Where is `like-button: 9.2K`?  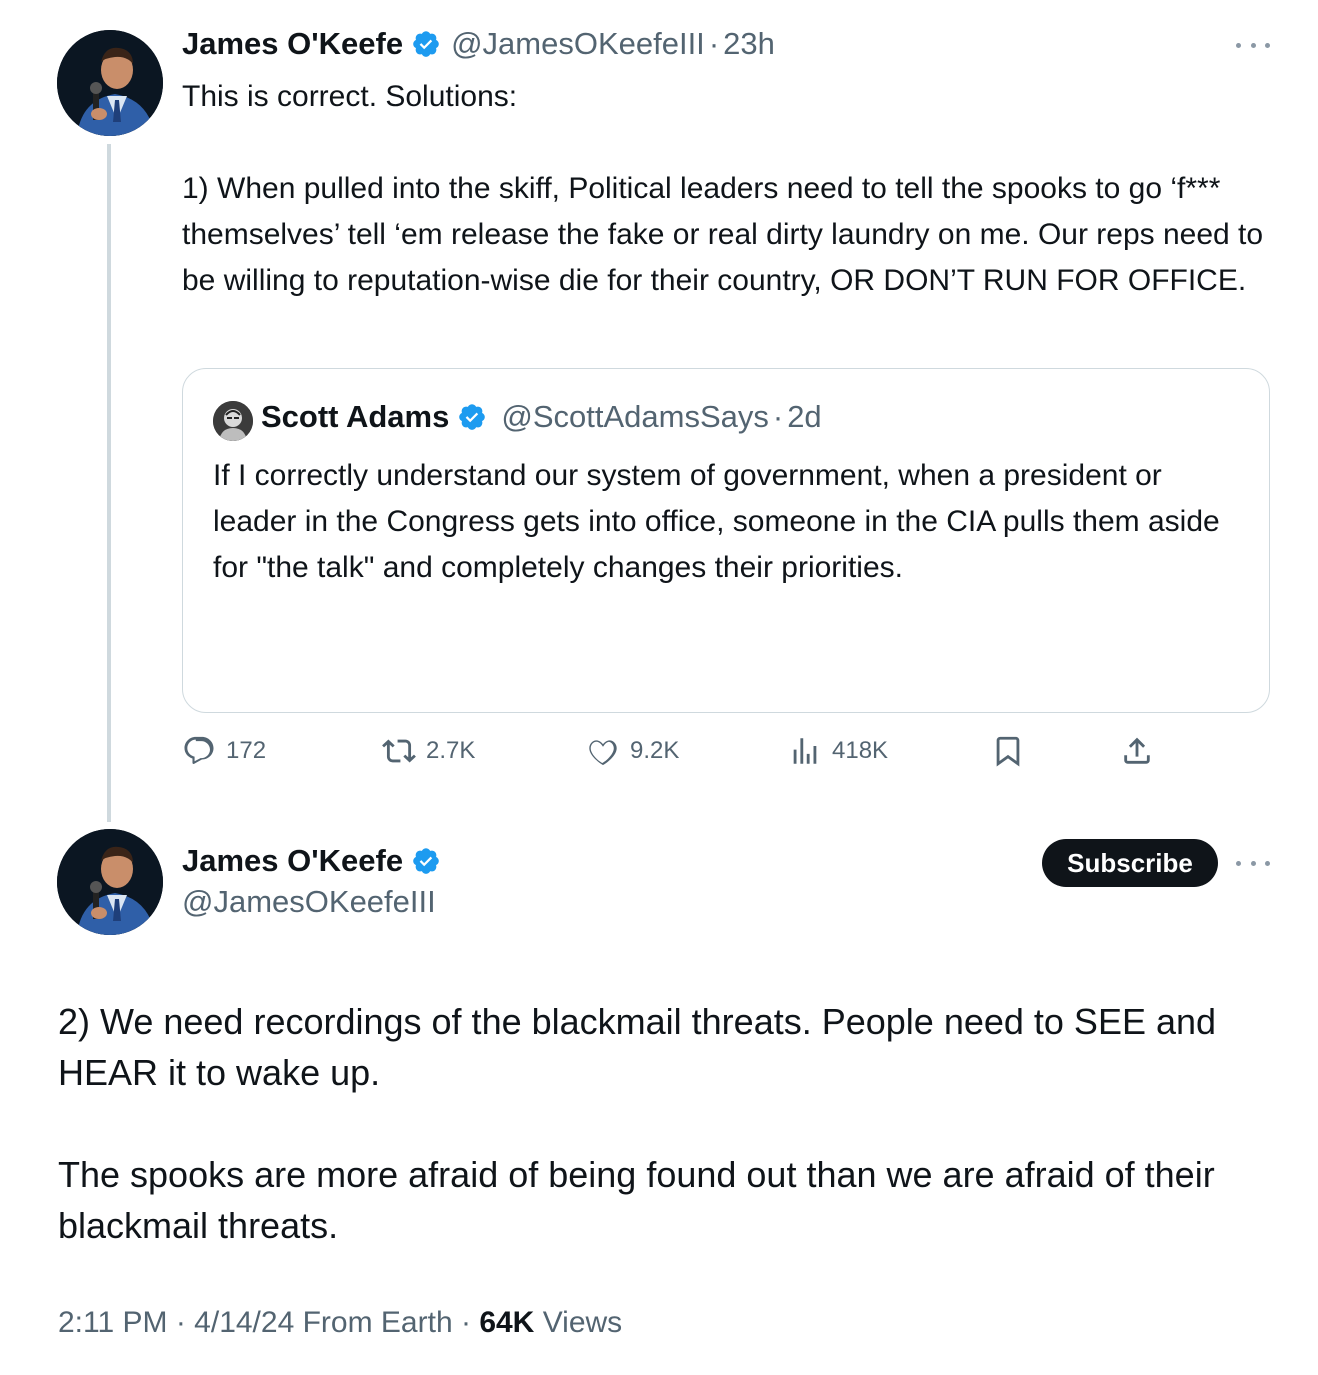 like-button: 9.2K is located at coordinates (632, 751).